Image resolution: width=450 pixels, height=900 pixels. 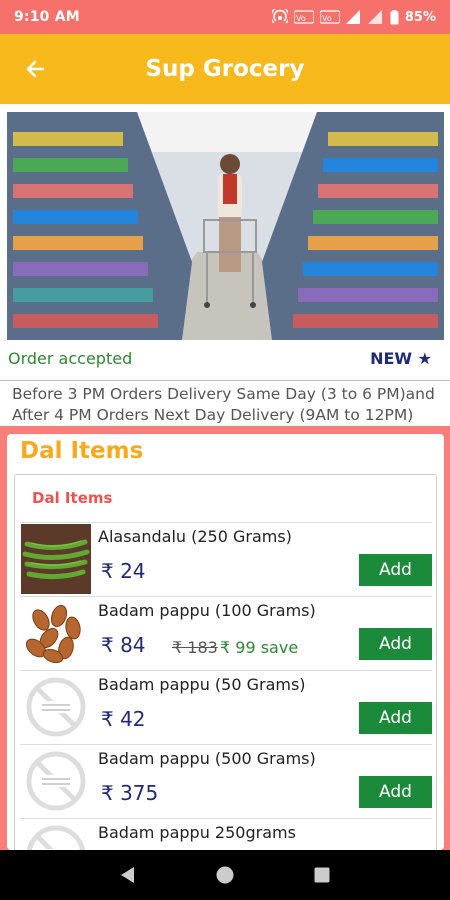 What do you see at coordinates (401, 358) in the screenshot?
I see `new-badge: NEW ★` at bounding box center [401, 358].